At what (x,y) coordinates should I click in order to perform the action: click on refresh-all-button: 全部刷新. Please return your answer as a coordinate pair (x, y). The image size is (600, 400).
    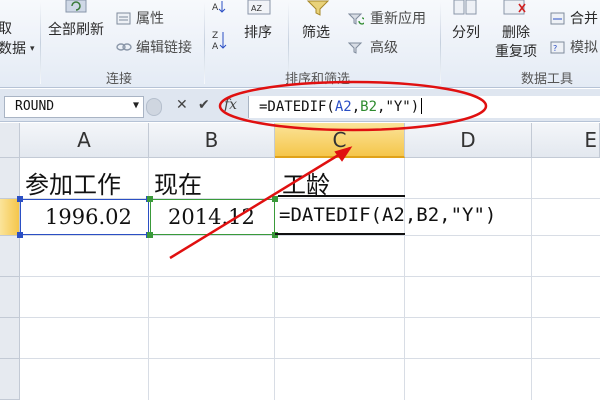
    Looking at the image, I should click on (76, 30).